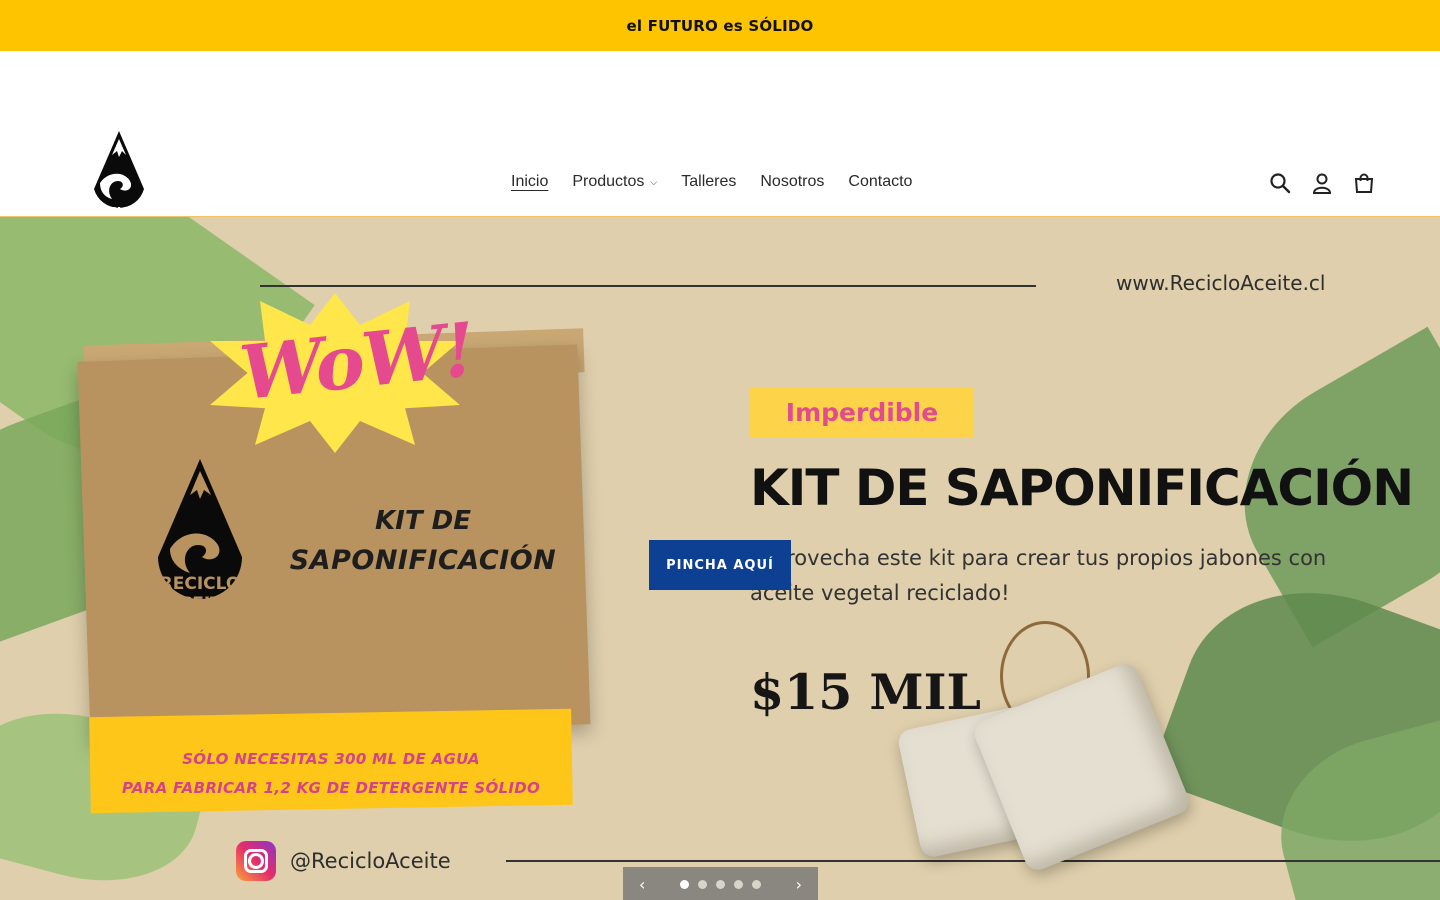 The width and height of the screenshot is (1440, 900). I want to click on site-url: www.RecicloAceite.cl, so click(1221, 283).